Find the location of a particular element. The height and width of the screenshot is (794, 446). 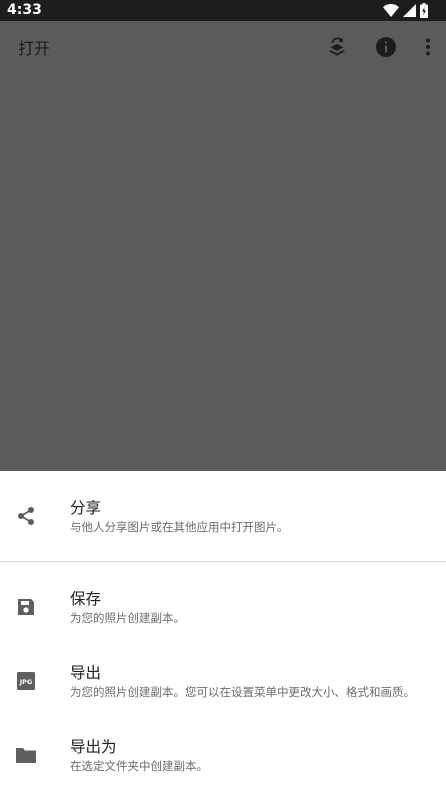

save-option: 保存 为您的照片创建副本。 is located at coordinates (223, 599).